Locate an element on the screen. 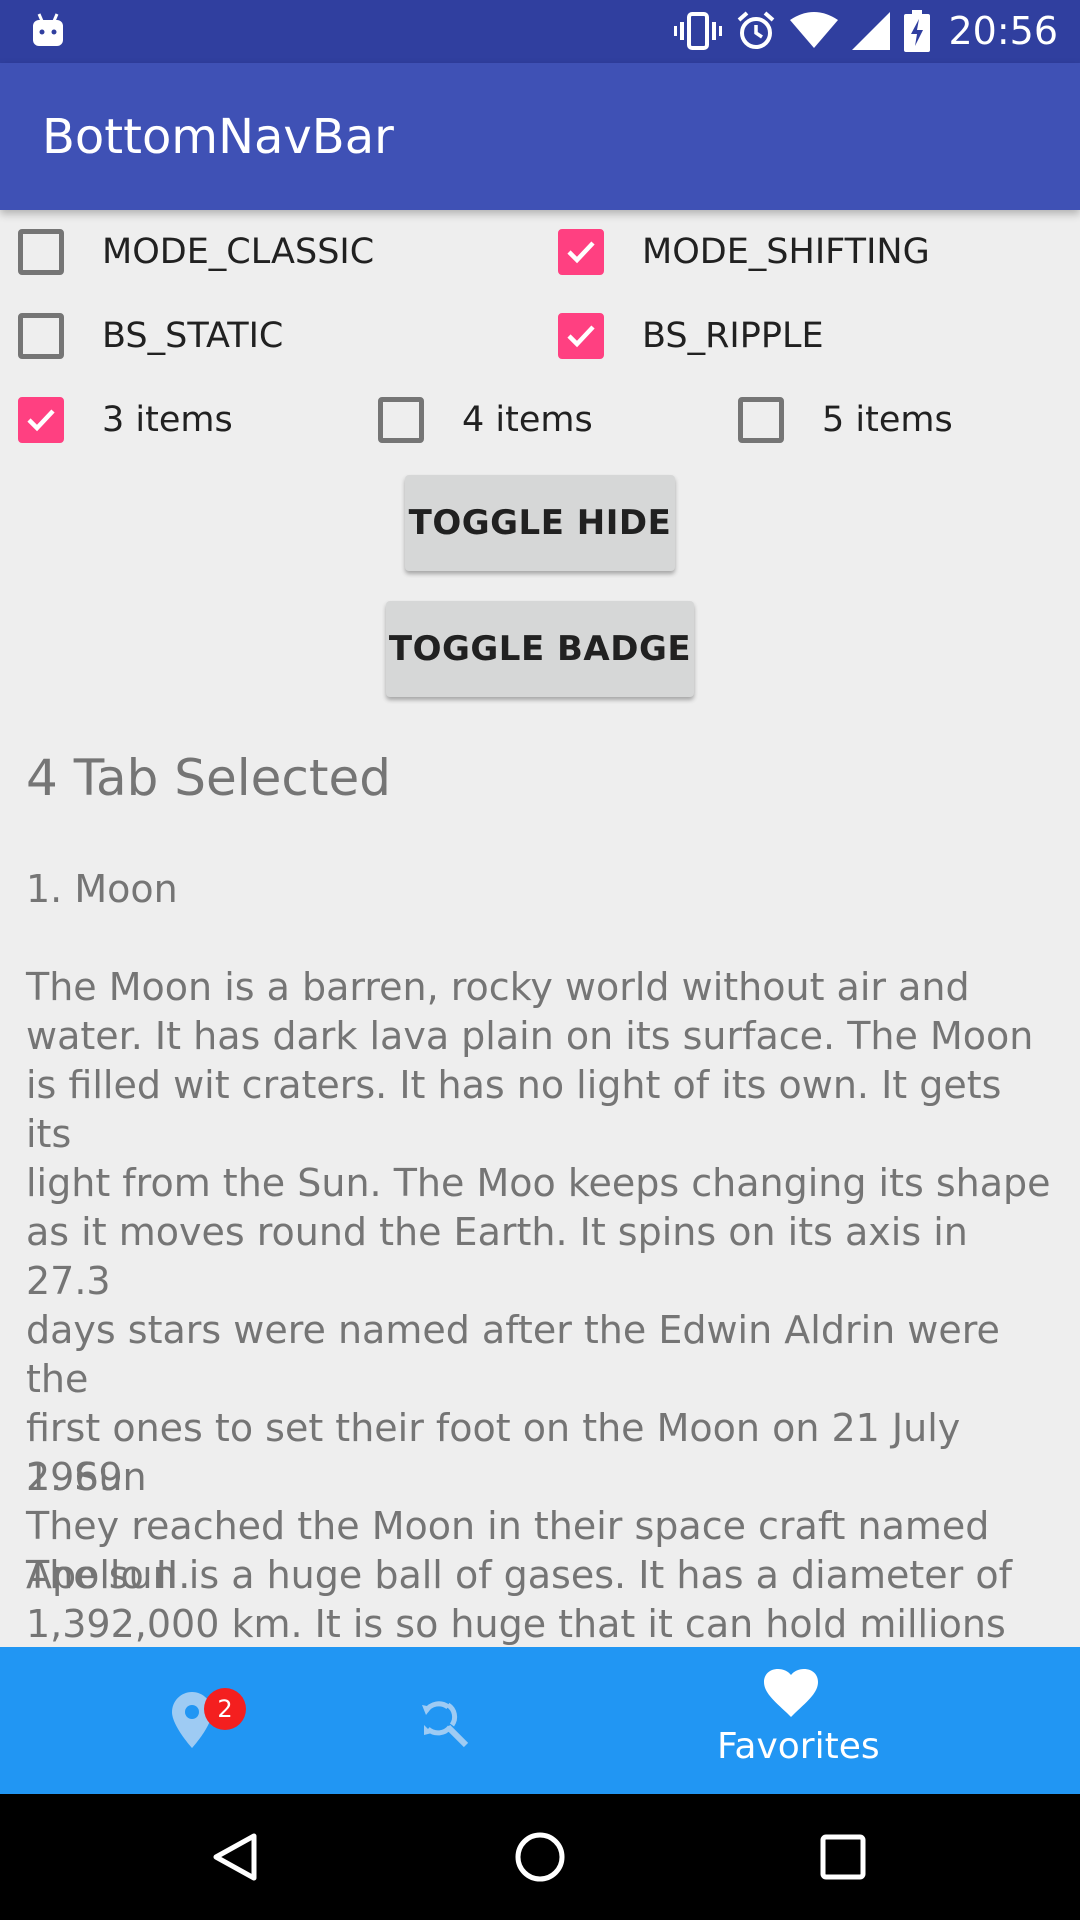  android-notification-icon is located at coordinates (48, 29).